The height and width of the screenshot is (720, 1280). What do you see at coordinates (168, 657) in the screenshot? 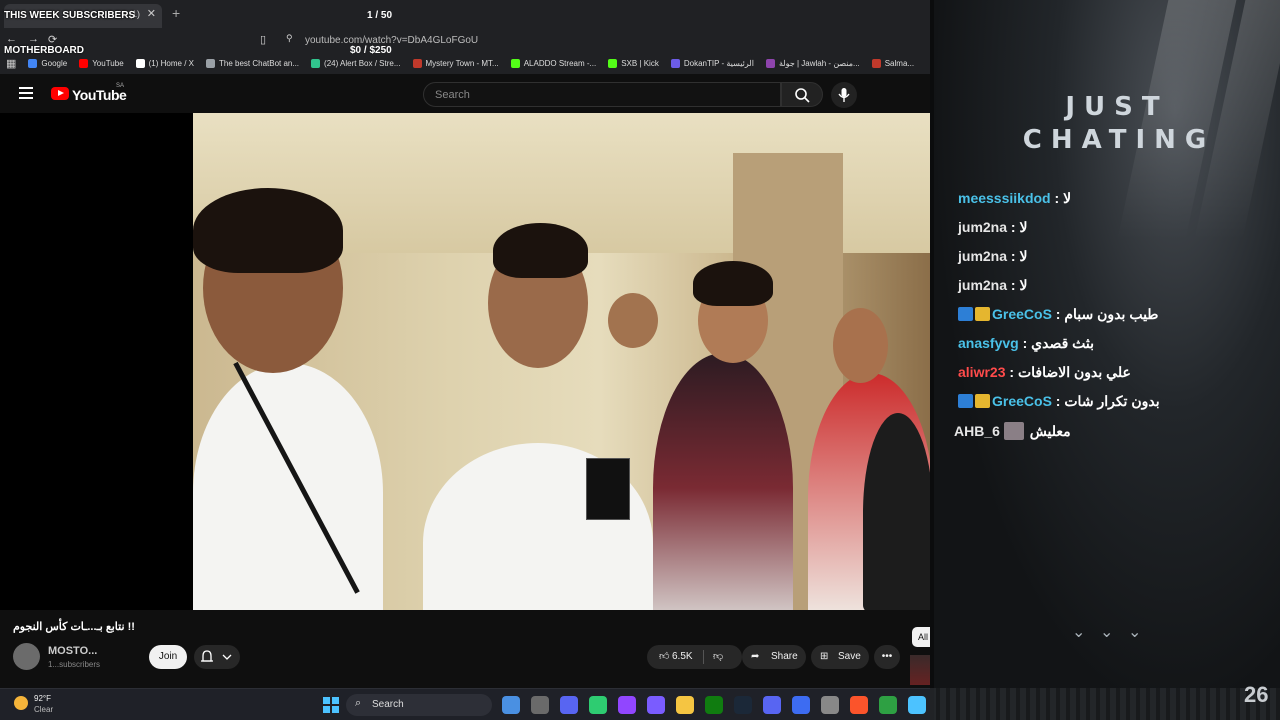
I see `join-button: Join` at bounding box center [168, 657].